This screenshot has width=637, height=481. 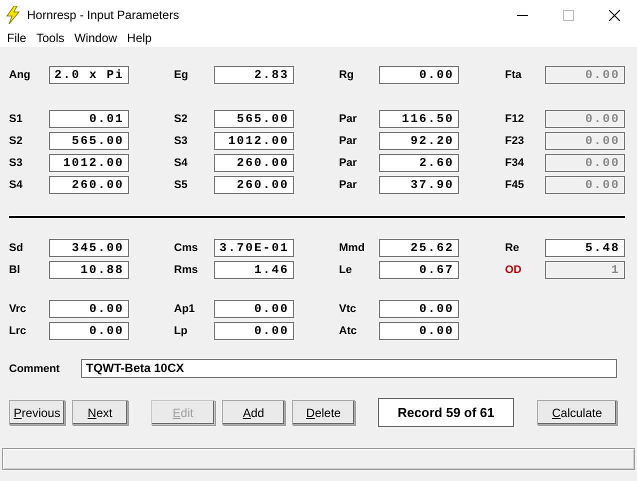 I want to click on input-field: 0.67, so click(x=419, y=270).